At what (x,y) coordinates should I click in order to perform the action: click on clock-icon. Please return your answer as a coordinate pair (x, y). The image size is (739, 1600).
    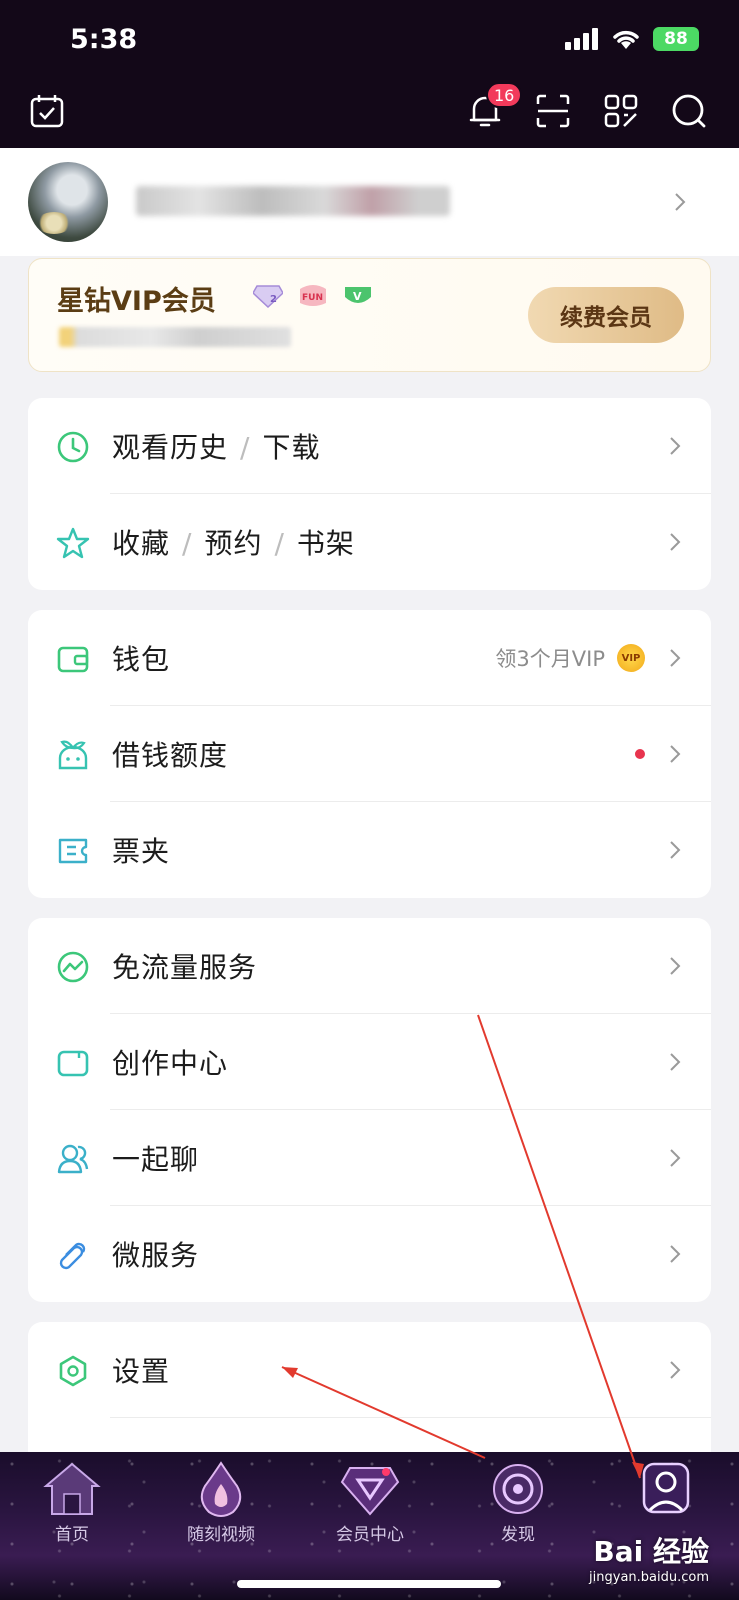
    Looking at the image, I should click on (73, 447).